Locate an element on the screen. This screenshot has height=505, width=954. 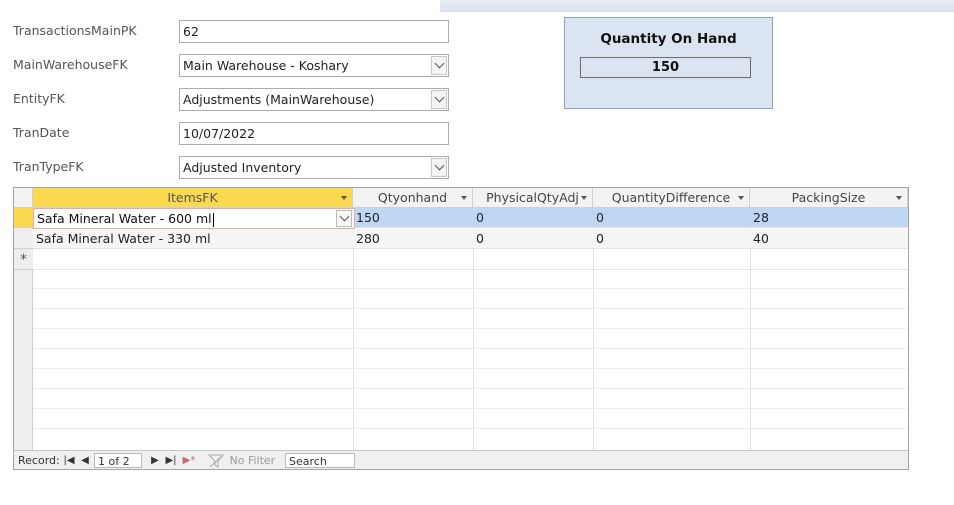
cell-qtyonhand: 280 is located at coordinates (413, 239).